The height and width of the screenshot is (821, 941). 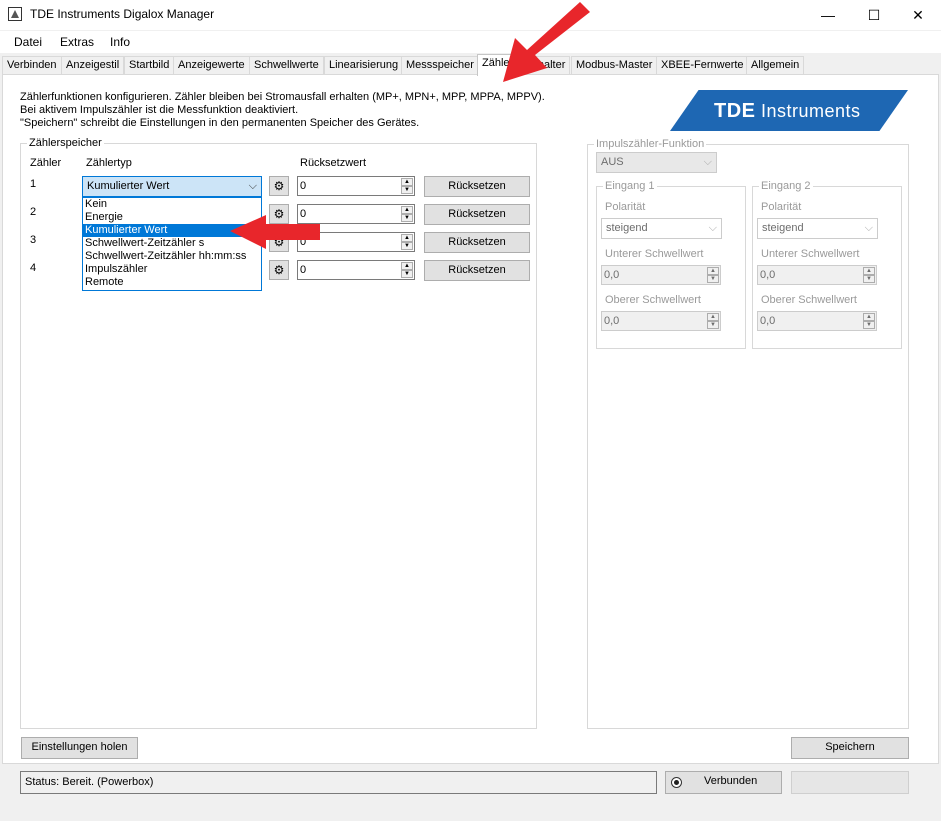 I want to click on input-2-polarity-label: Polarität, so click(x=781, y=207).